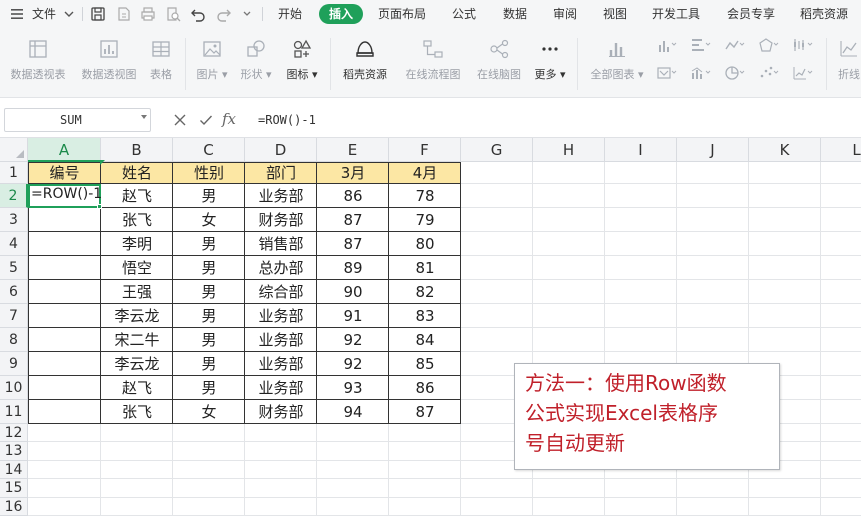  I want to click on table-cell: 91, so click(353, 316).